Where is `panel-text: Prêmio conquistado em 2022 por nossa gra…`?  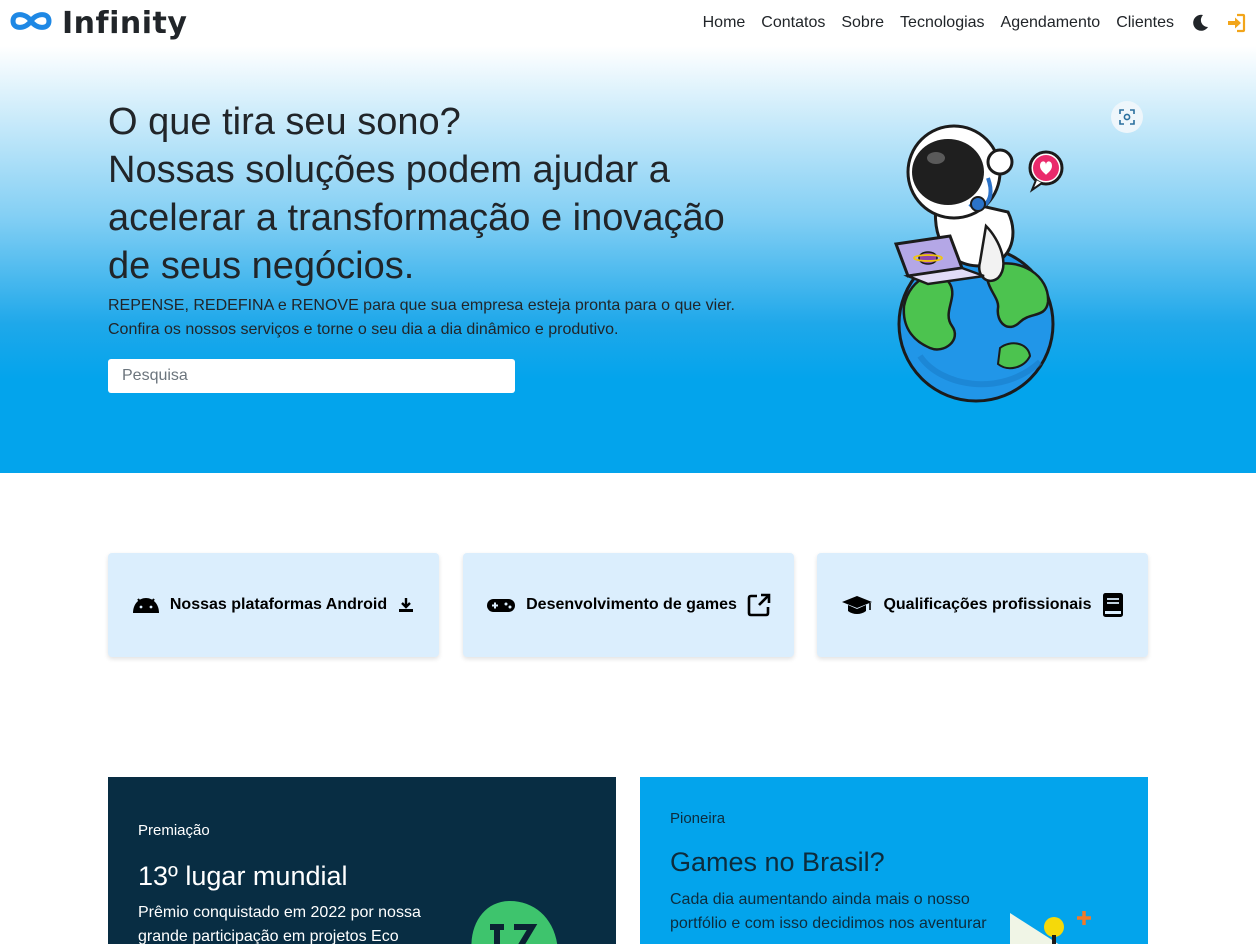
panel-text: Prêmio conquistado em 2022 por nossa gra… is located at coordinates (298, 922).